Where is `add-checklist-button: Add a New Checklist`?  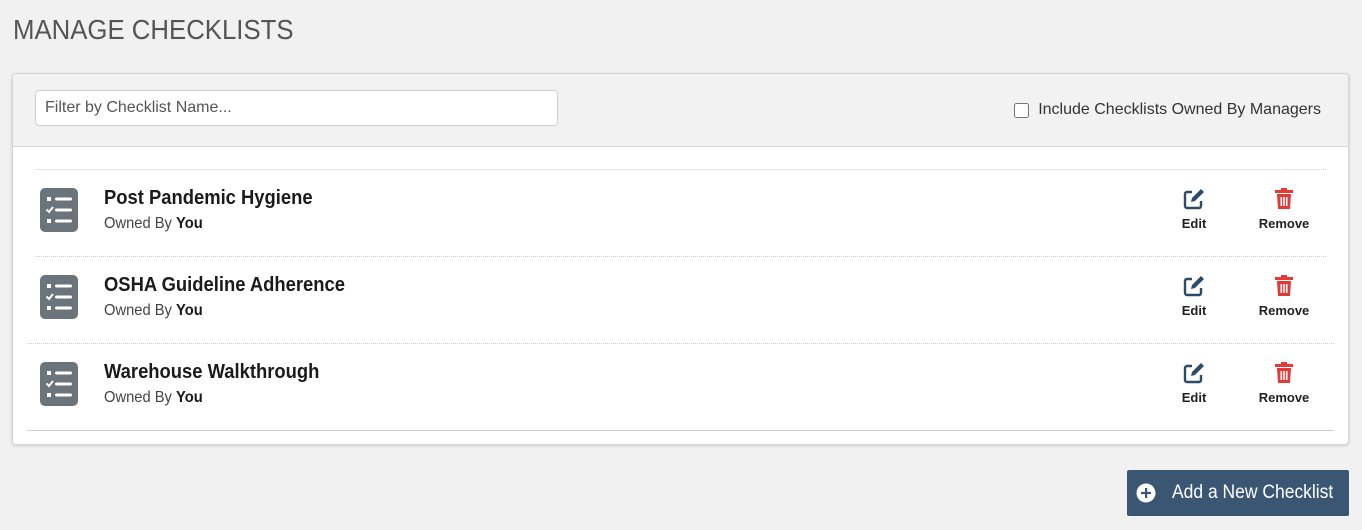 add-checklist-button: Add a New Checklist is located at coordinates (1238, 493).